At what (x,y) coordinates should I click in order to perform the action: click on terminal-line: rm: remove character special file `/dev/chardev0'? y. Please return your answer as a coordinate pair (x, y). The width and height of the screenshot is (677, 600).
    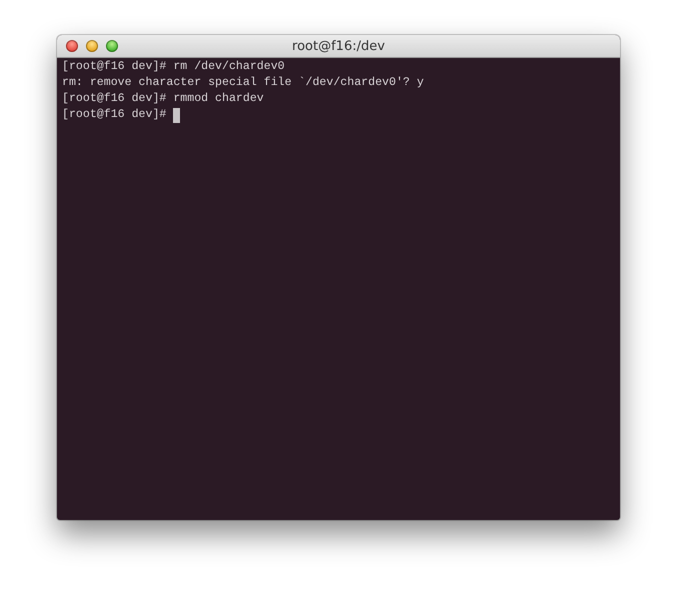
    Looking at the image, I should click on (243, 83).